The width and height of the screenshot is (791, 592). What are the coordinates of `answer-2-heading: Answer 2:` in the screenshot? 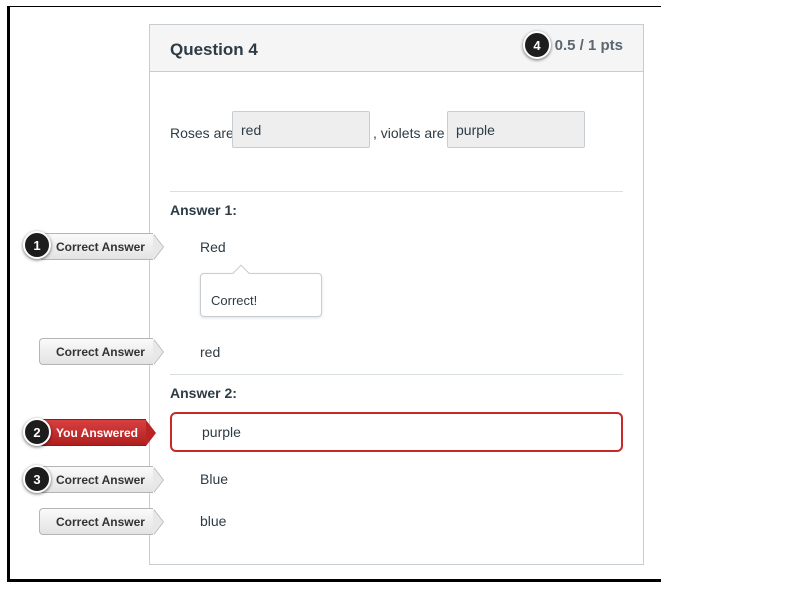 It's located at (203, 393).